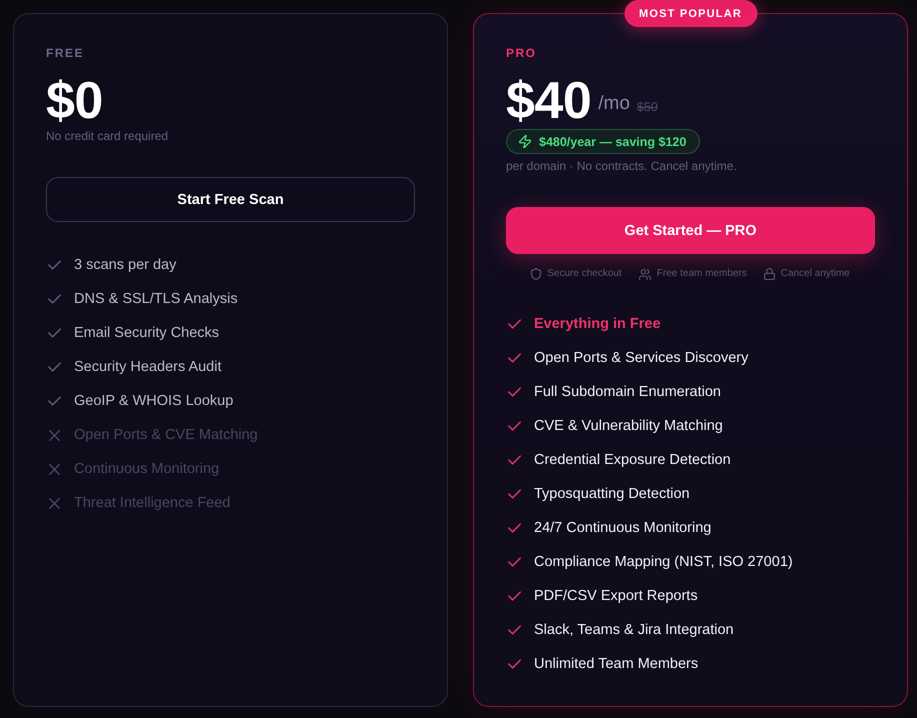 The height and width of the screenshot is (718, 917). I want to click on price-period: /mo, so click(614, 104).